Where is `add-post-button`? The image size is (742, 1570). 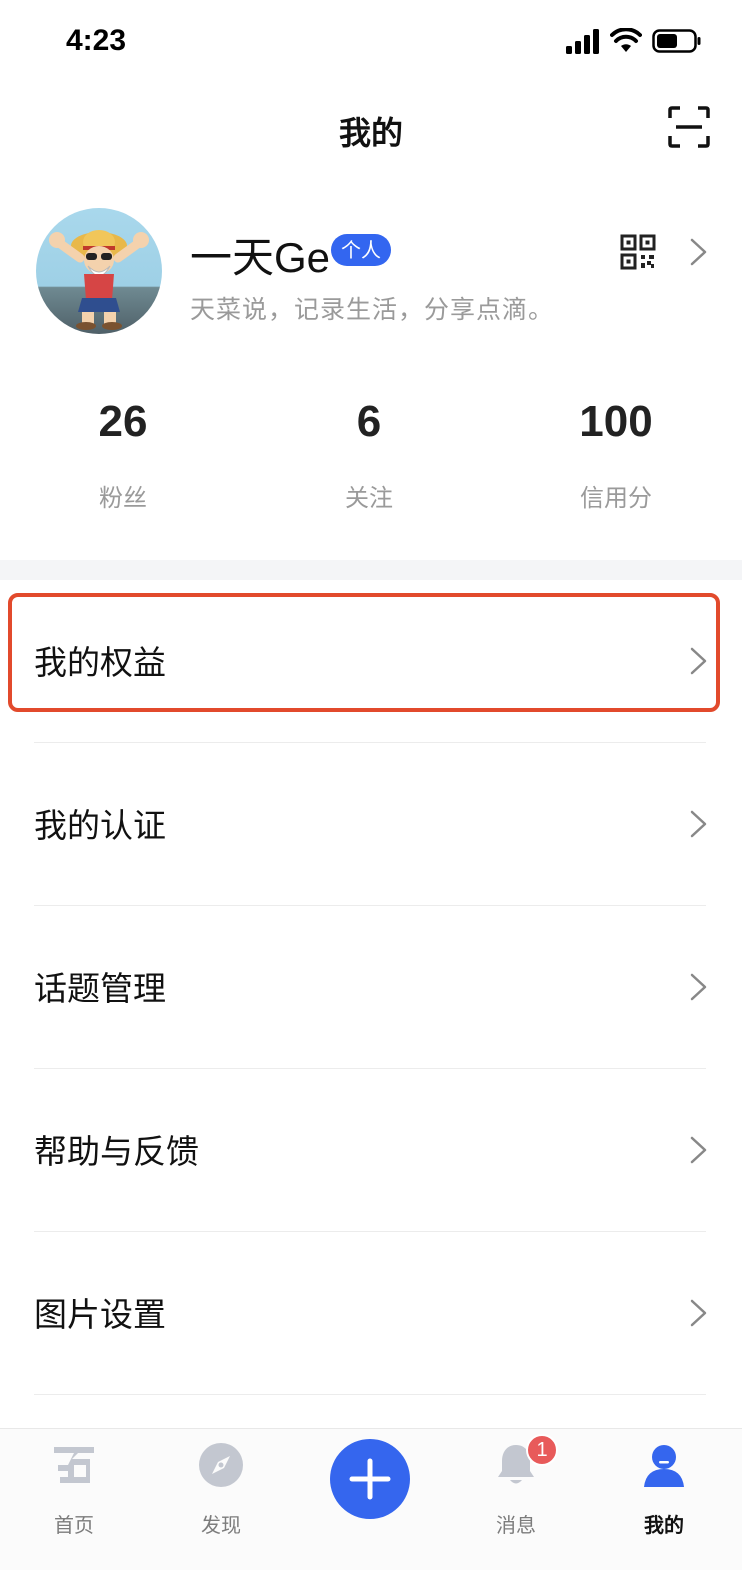
add-post-button is located at coordinates (370, 1479).